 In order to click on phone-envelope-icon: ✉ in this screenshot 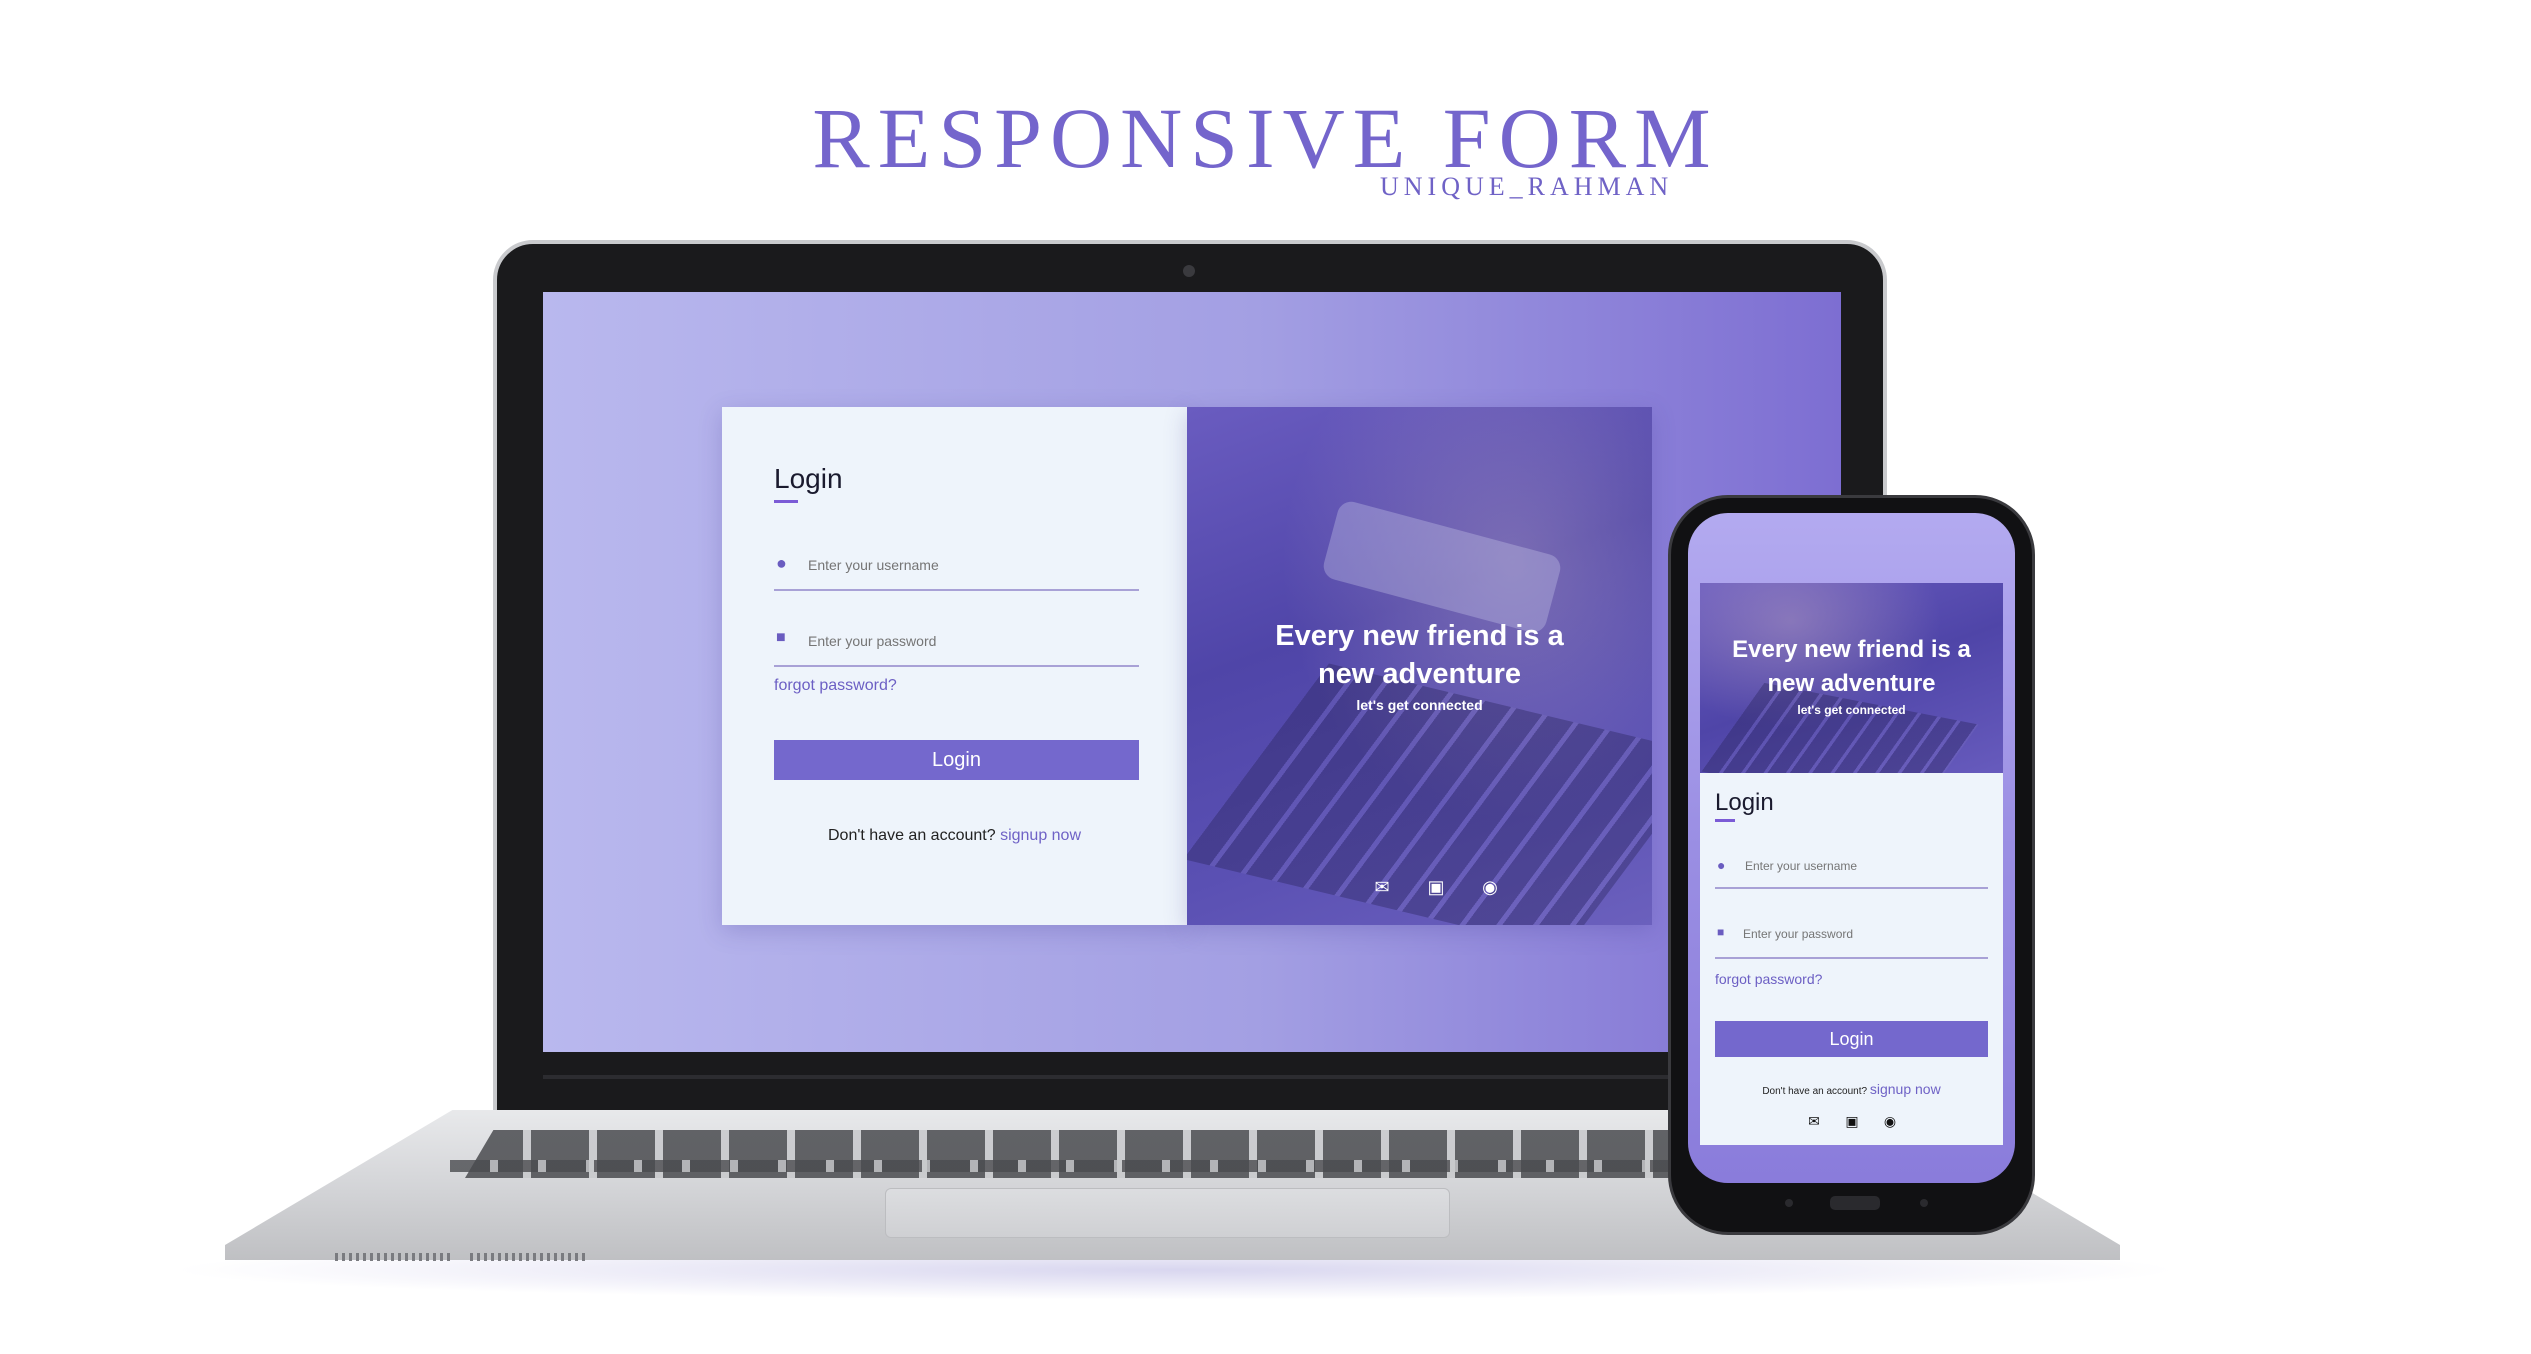, I will do `click(1814, 1121)`.